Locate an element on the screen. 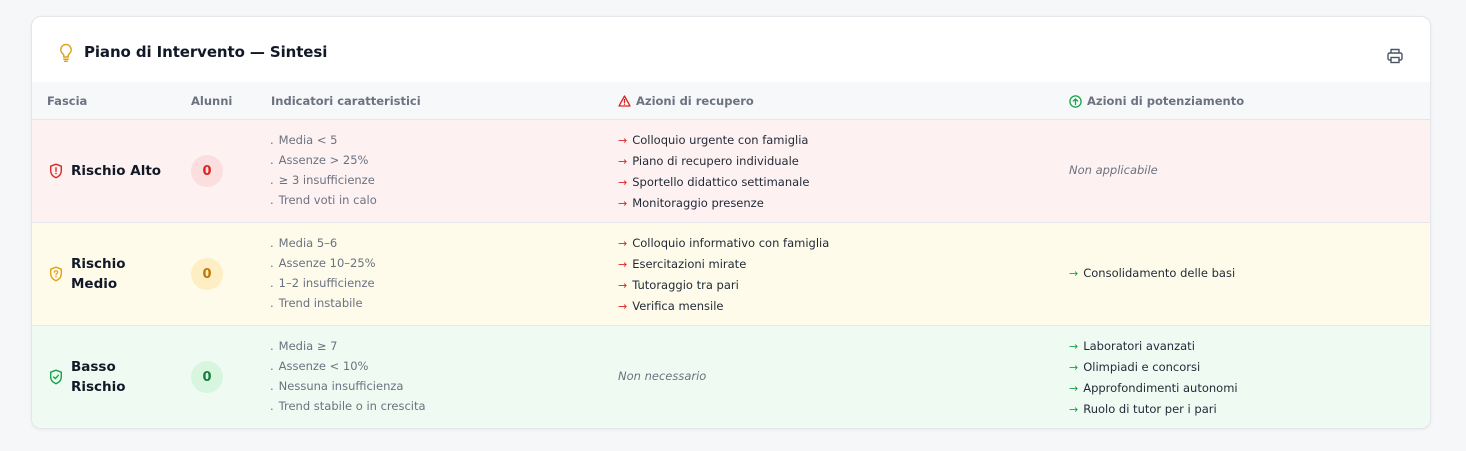 The height and width of the screenshot is (451, 1466). action-item: → Verifica mensile is located at coordinates (723, 306).